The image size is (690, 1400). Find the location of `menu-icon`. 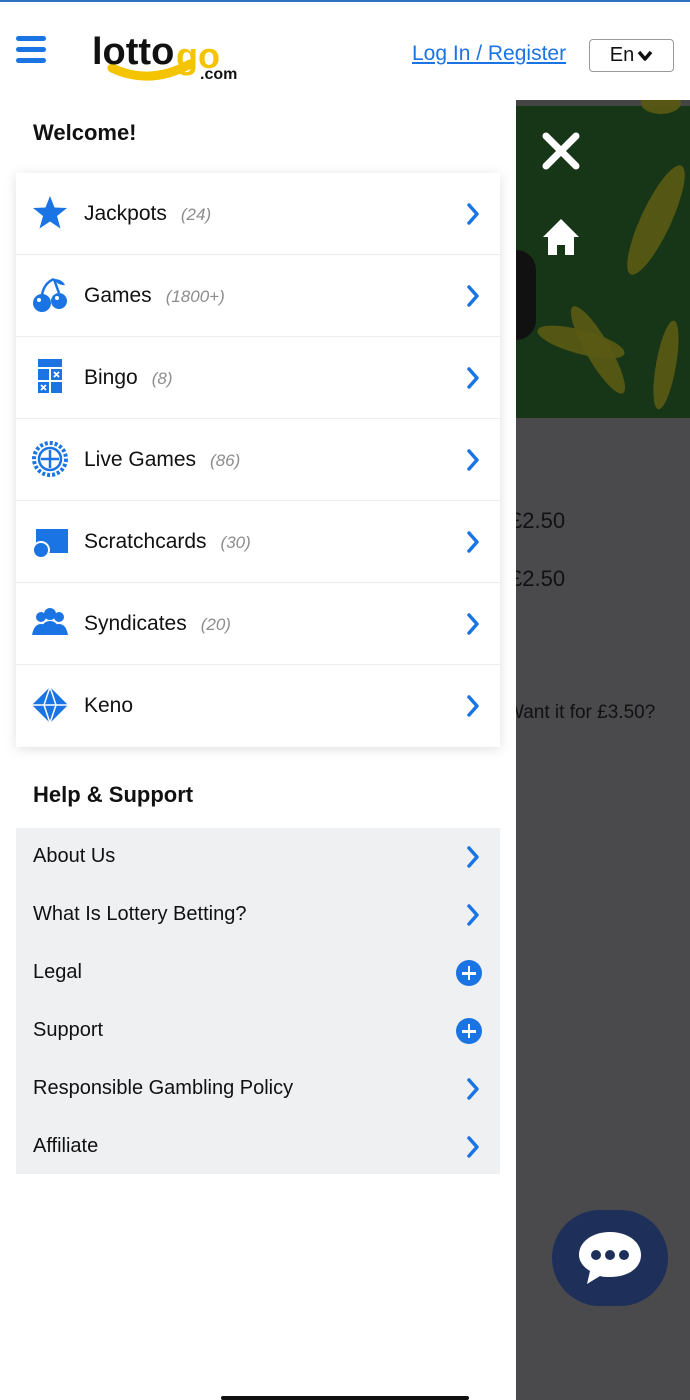

menu-icon is located at coordinates (31, 51).